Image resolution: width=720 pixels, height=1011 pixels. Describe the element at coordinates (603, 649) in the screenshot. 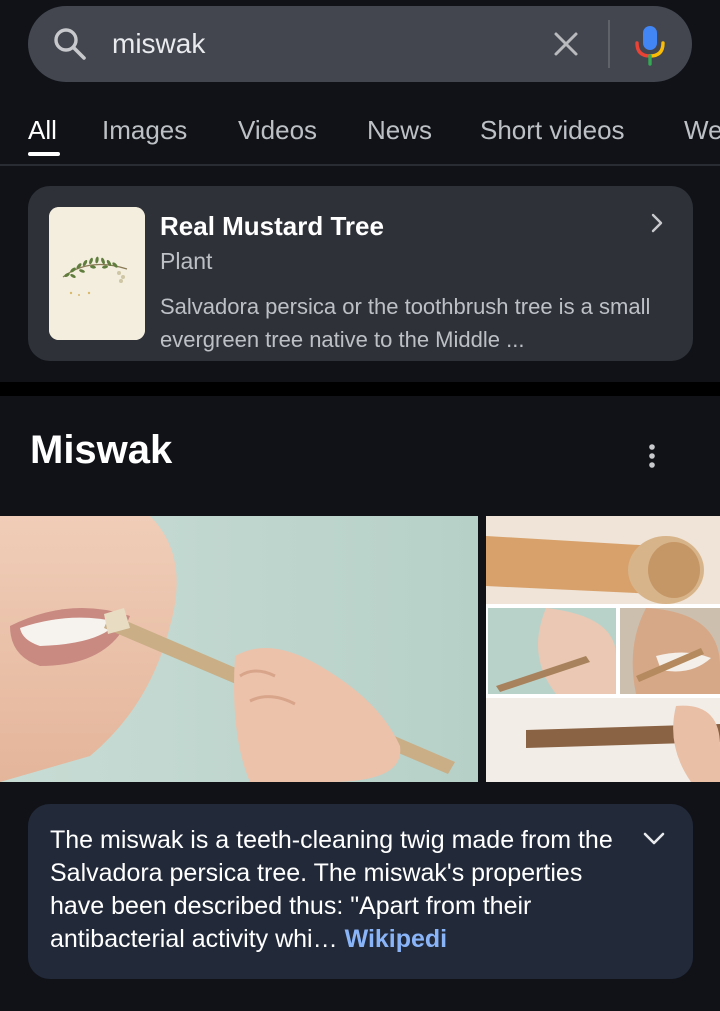

I see `miswak-image-collage` at that location.